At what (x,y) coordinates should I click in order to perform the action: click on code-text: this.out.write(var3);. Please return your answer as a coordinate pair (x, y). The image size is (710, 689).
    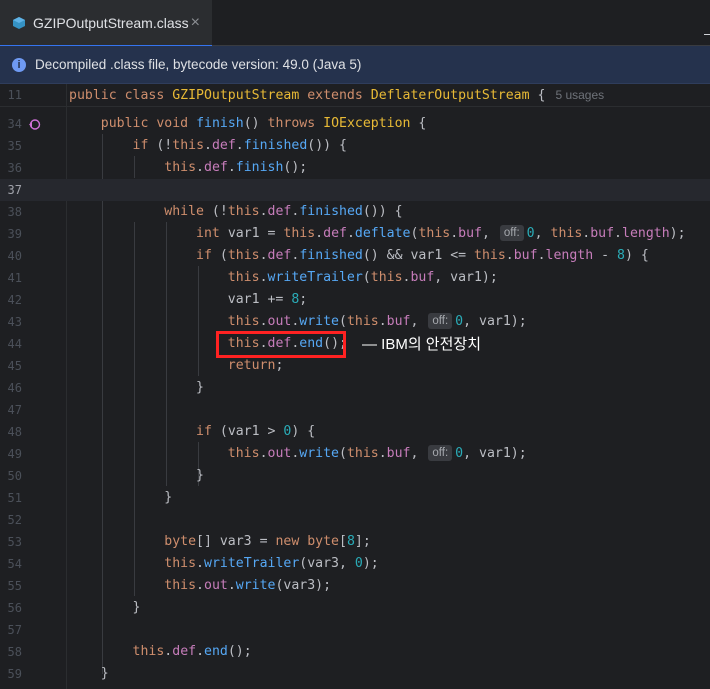
    Looking at the image, I should click on (248, 585).